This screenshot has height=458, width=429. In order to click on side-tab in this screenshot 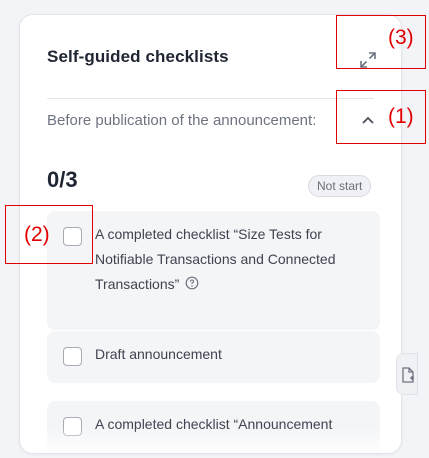, I will do `click(407, 374)`.